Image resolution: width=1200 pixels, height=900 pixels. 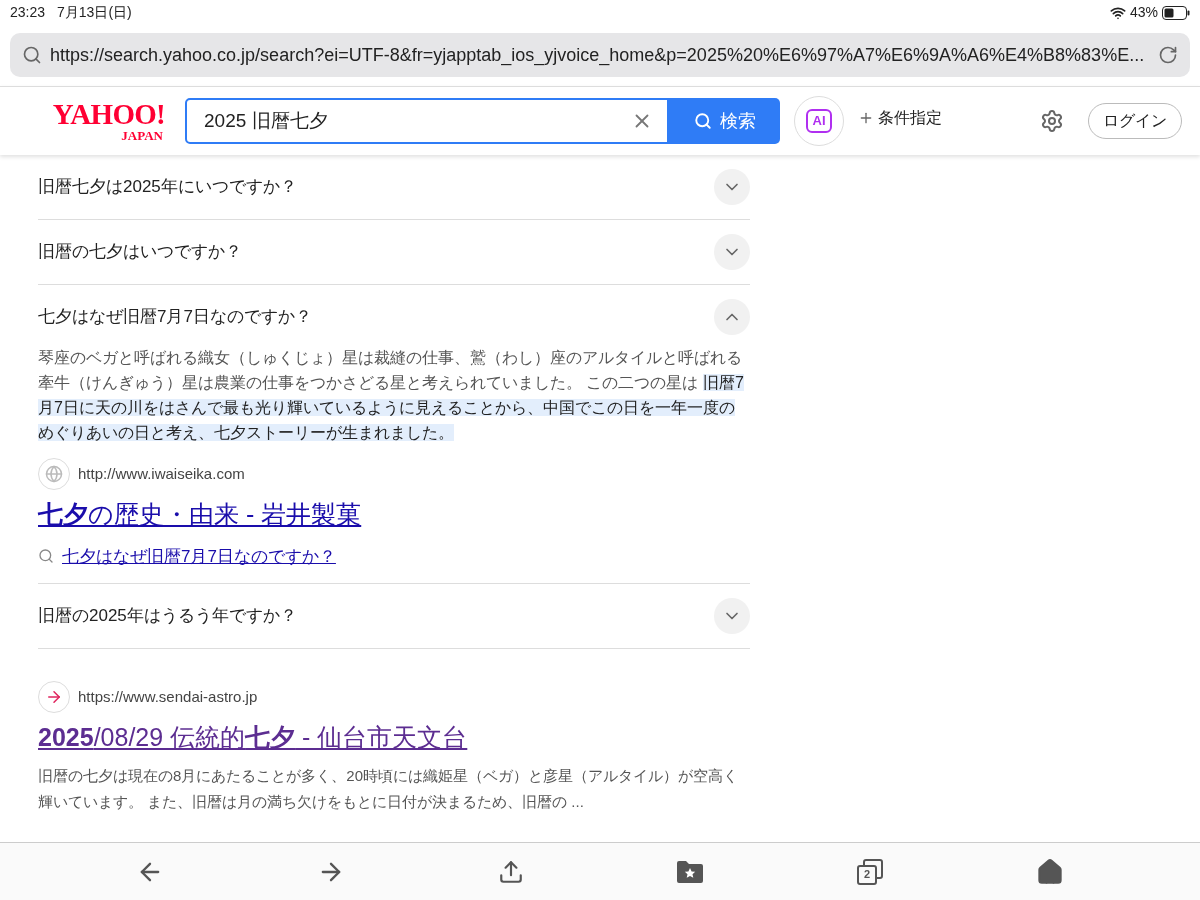 What do you see at coordinates (1168, 55) in the screenshot?
I see `reload-icon` at bounding box center [1168, 55].